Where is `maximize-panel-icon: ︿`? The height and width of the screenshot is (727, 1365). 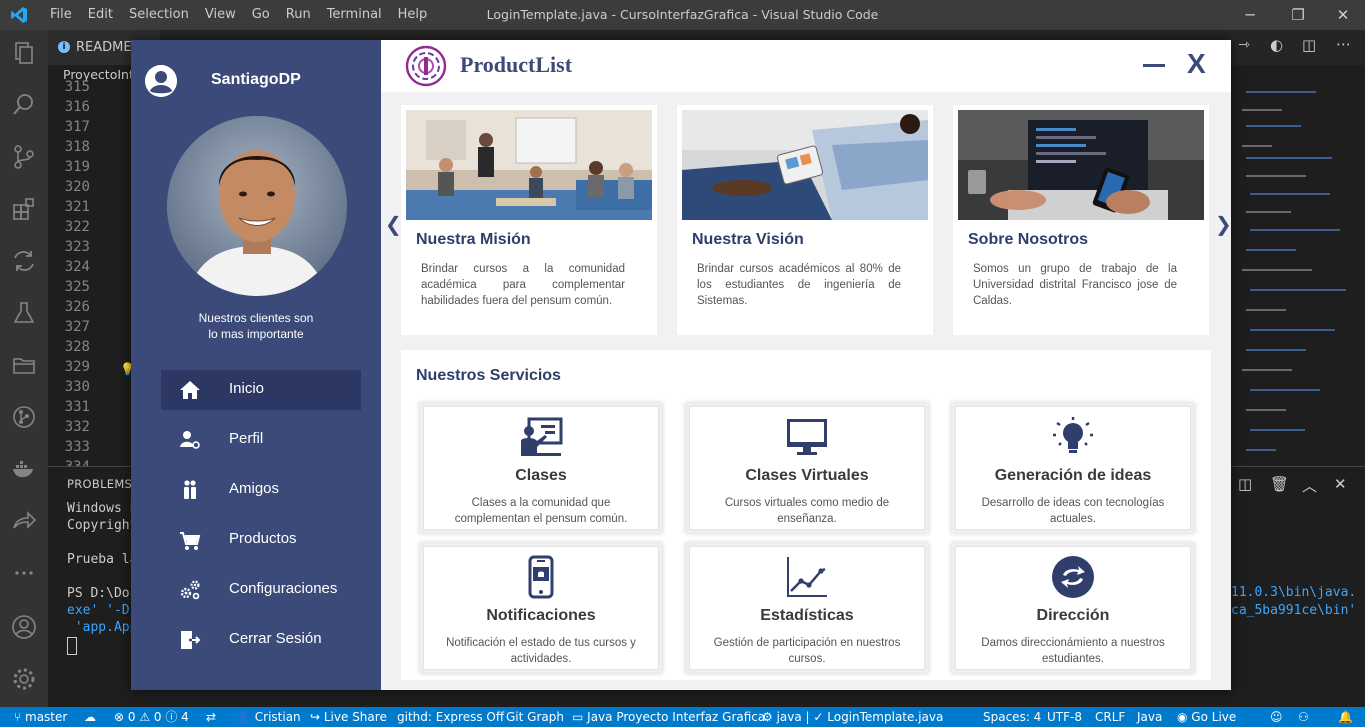
maximize-panel-icon: ︿ is located at coordinates (1309, 485).